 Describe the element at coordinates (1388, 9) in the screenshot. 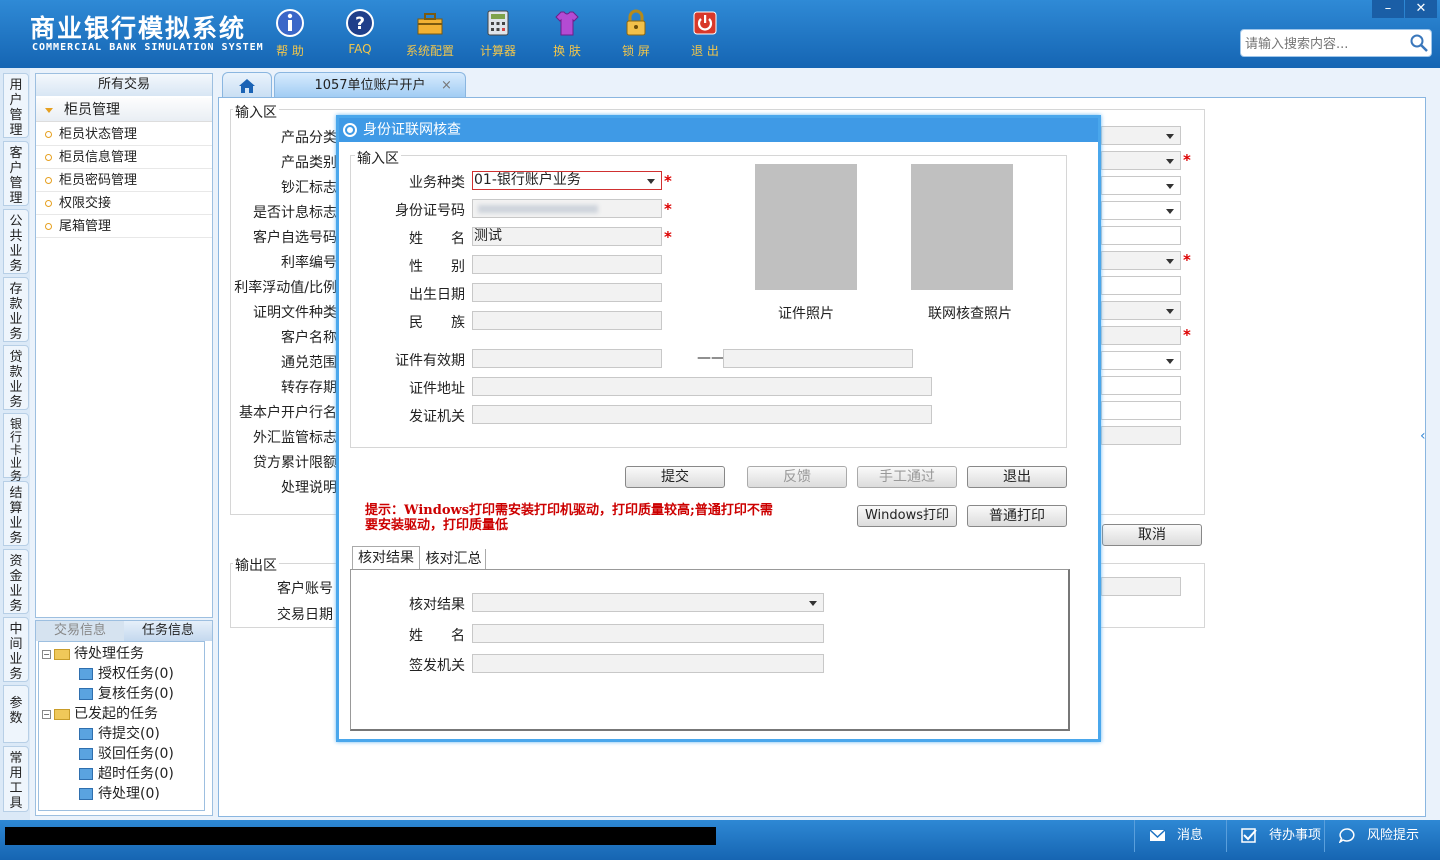

I see `minimize-button: –` at that location.